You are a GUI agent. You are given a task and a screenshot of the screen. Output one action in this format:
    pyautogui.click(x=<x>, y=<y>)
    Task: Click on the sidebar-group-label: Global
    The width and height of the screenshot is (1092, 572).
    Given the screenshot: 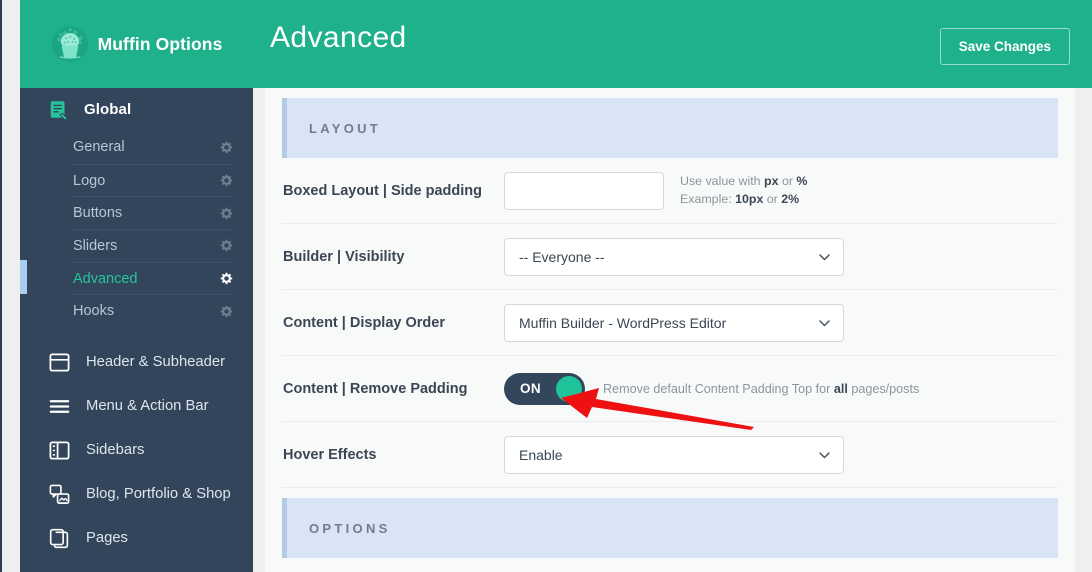 What is the action you would take?
    pyautogui.click(x=108, y=109)
    